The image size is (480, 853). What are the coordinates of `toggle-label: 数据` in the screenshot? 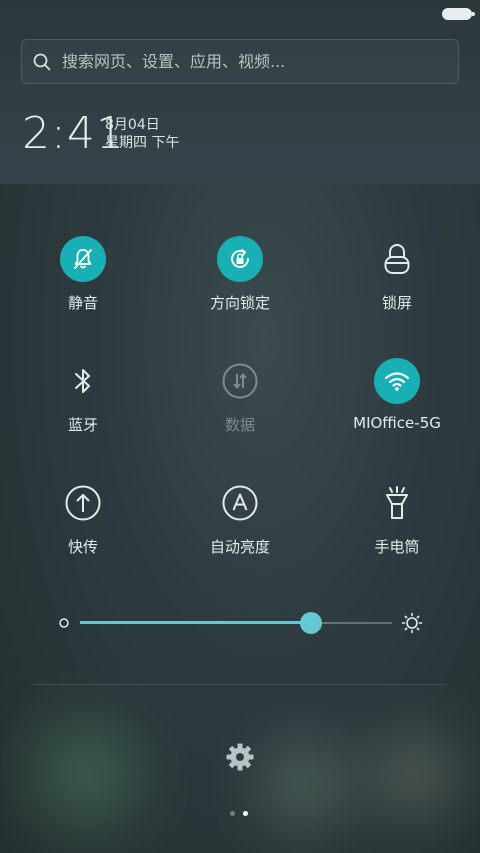 It's located at (239, 425).